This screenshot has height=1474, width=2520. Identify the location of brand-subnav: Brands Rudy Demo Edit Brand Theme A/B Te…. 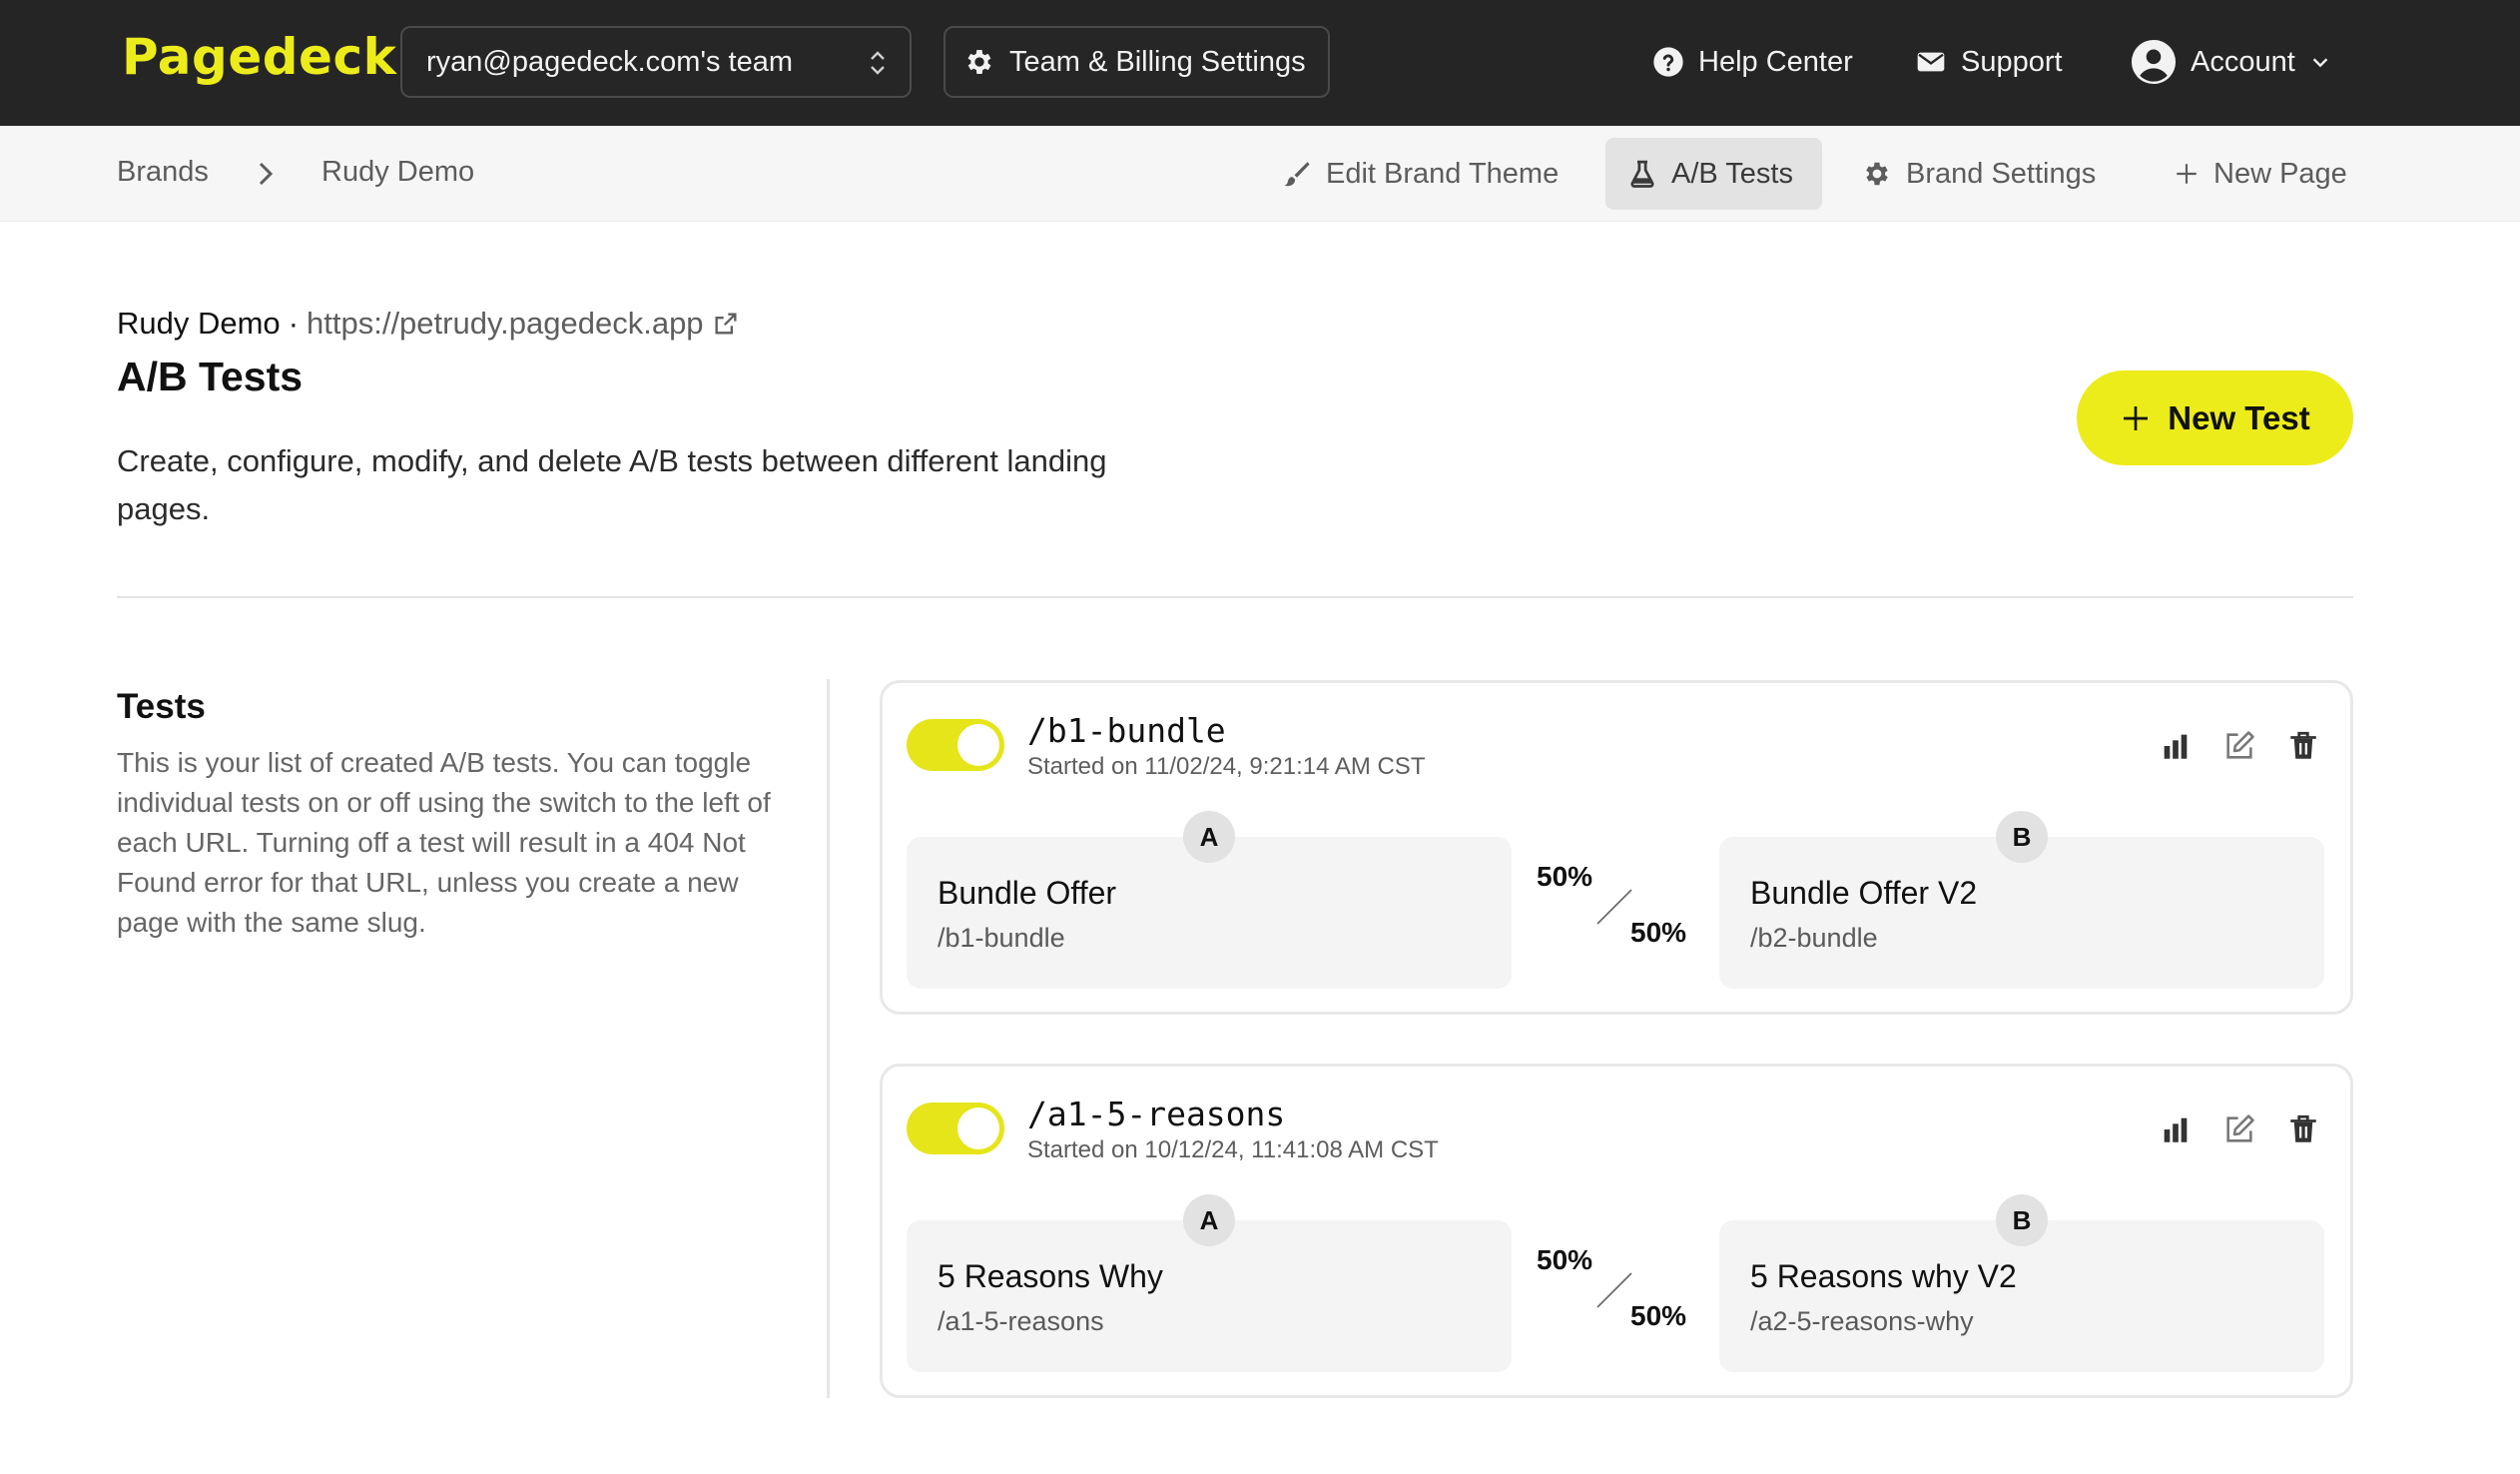
(1260, 174).